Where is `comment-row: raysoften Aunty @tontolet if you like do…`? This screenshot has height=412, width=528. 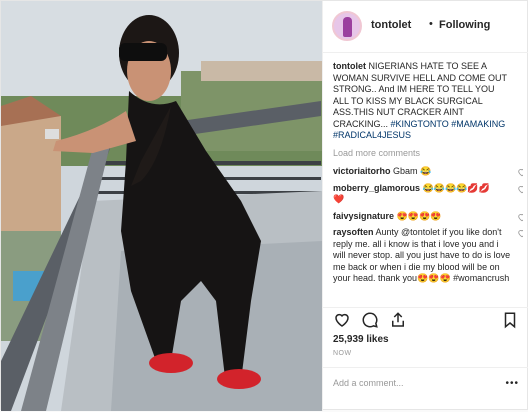
comment-row: raysoften Aunty @tontolet if you like do… is located at coordinates (428, 256).